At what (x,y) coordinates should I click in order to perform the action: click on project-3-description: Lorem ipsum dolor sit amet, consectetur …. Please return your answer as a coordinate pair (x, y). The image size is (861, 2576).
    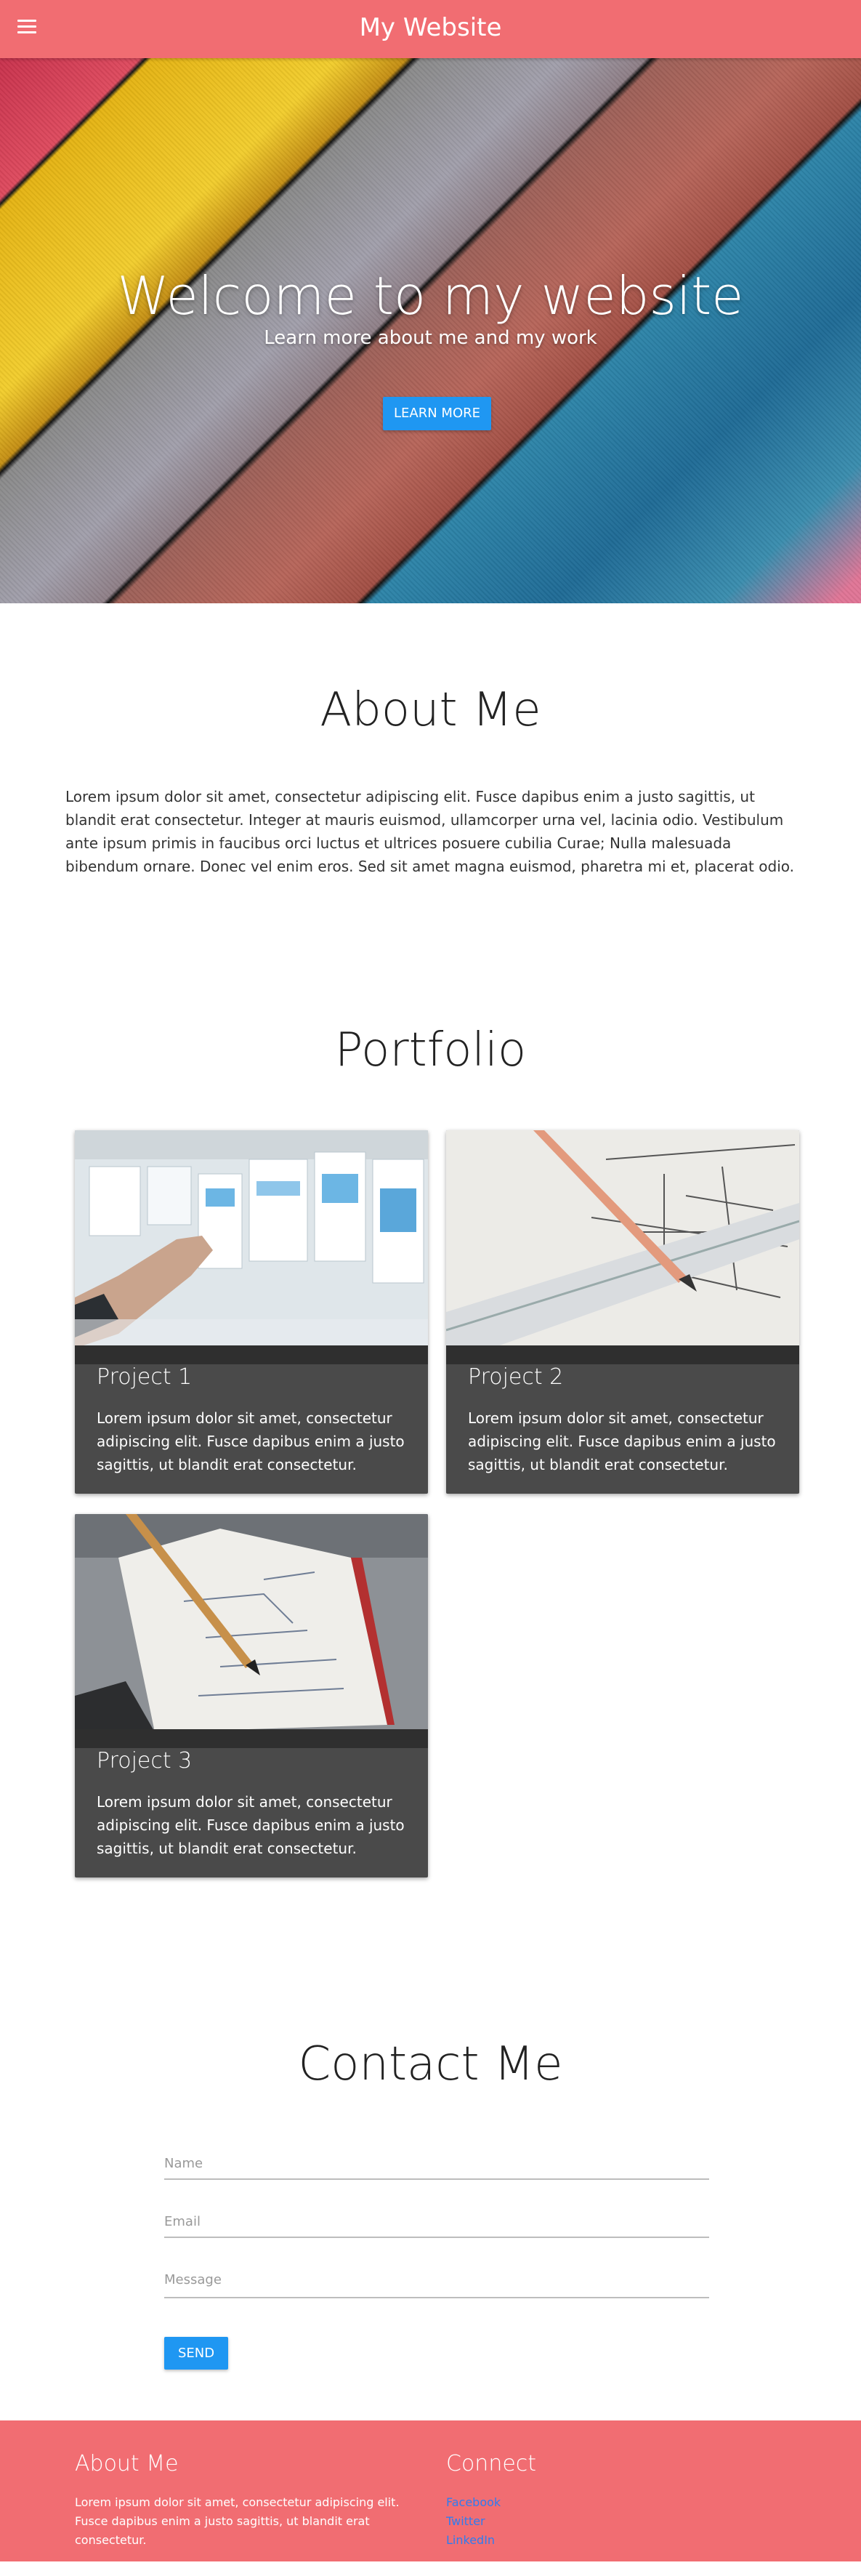
    Looking at the image, I should click on (251, 1825).